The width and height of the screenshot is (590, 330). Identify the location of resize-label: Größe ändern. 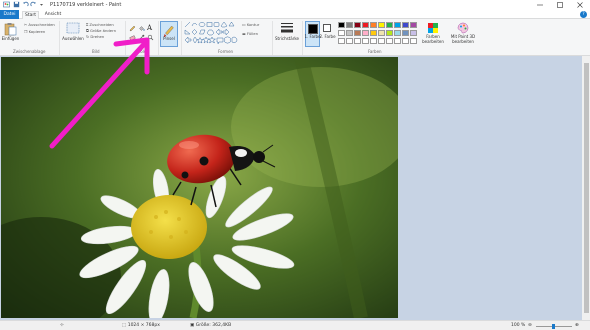
(102, 30).